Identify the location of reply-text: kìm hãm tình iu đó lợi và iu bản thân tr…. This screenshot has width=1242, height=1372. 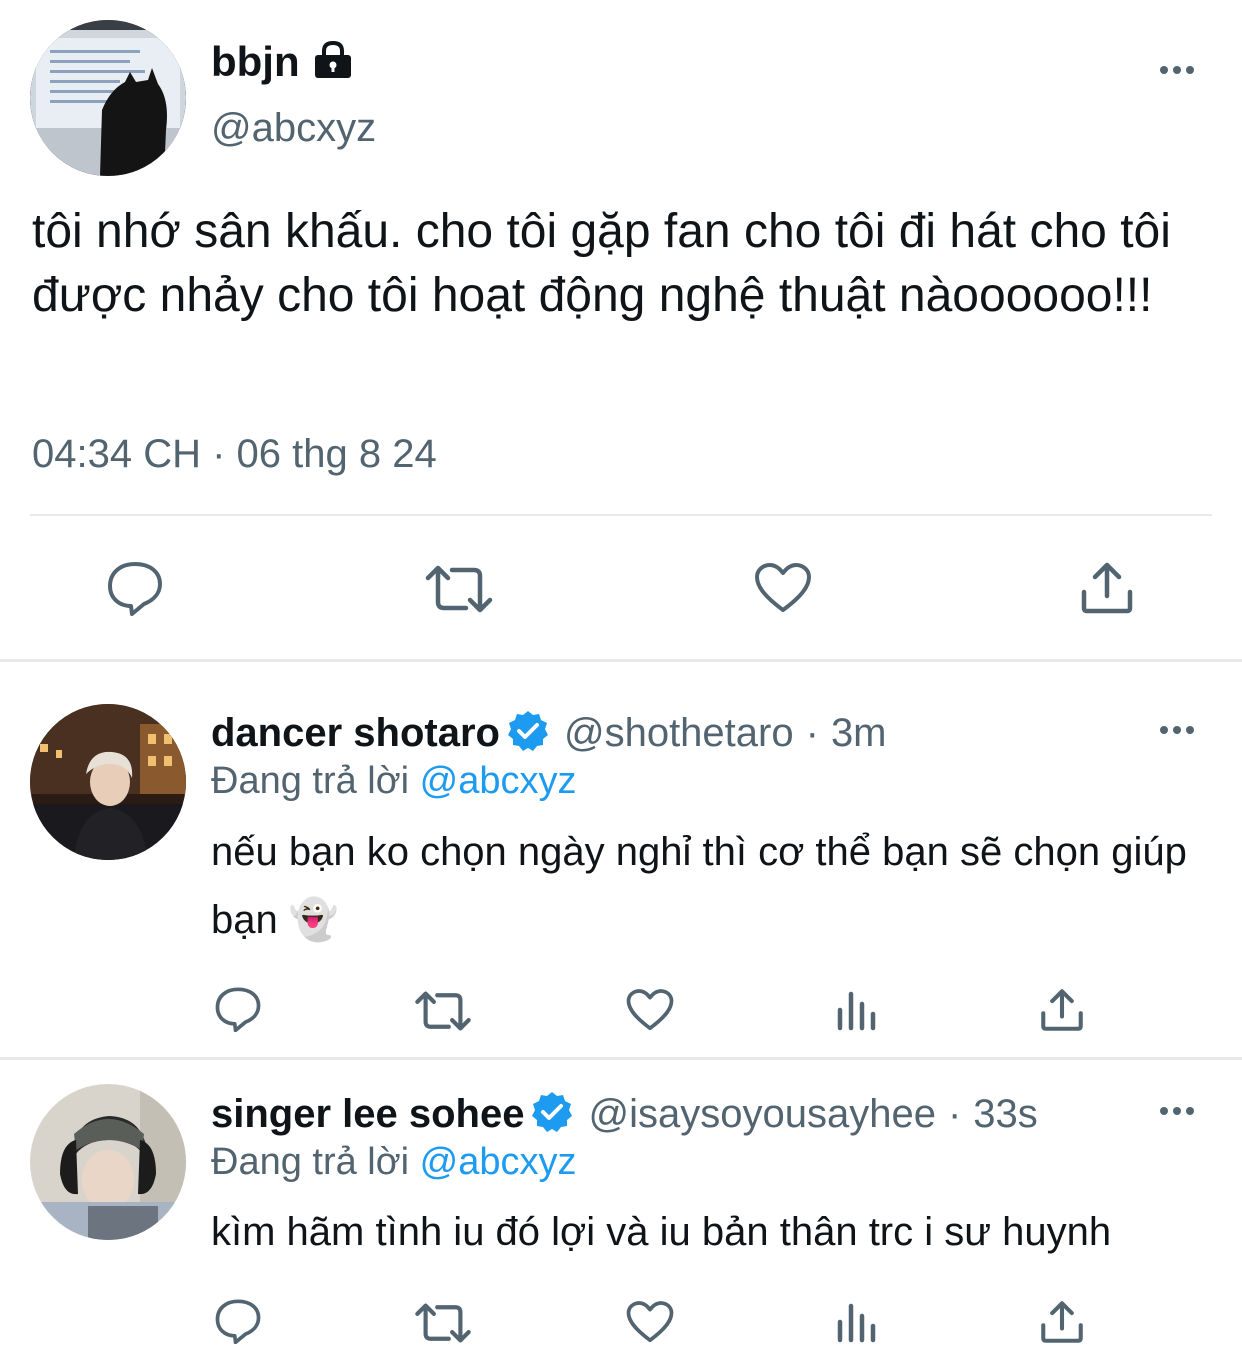
(661, 1232).